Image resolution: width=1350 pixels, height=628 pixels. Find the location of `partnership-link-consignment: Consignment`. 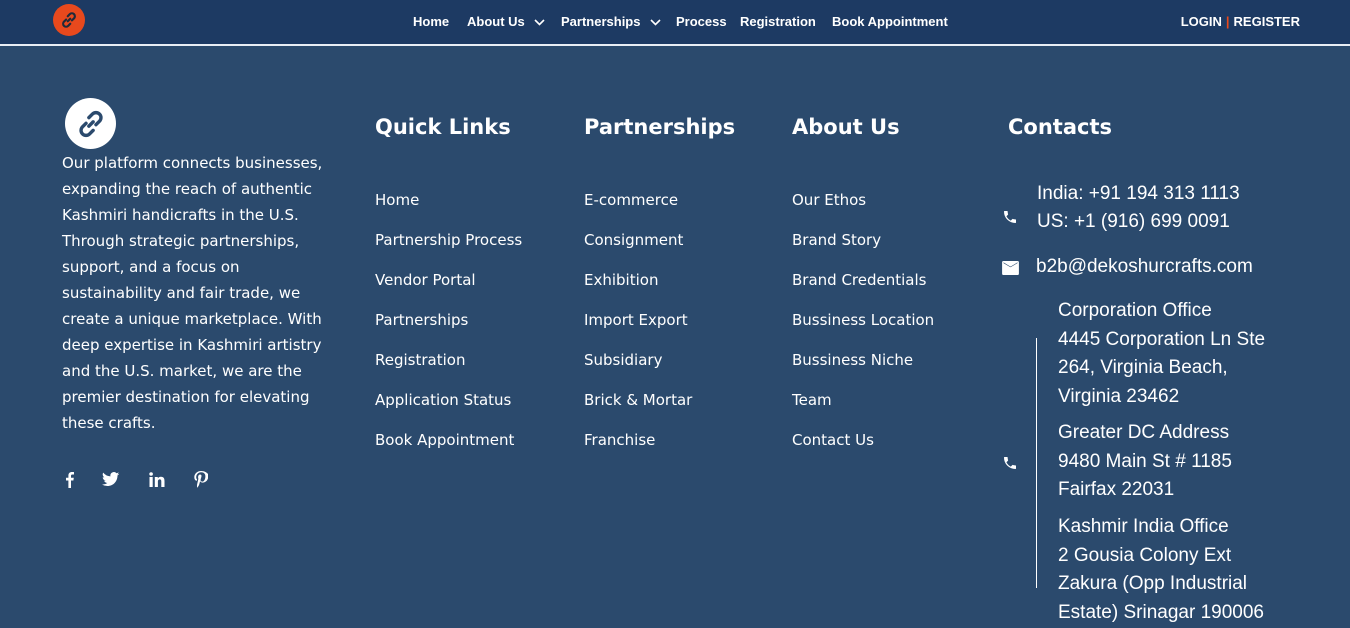

partnership-link-consignment: Consignment is located at coordinates (638, 249).